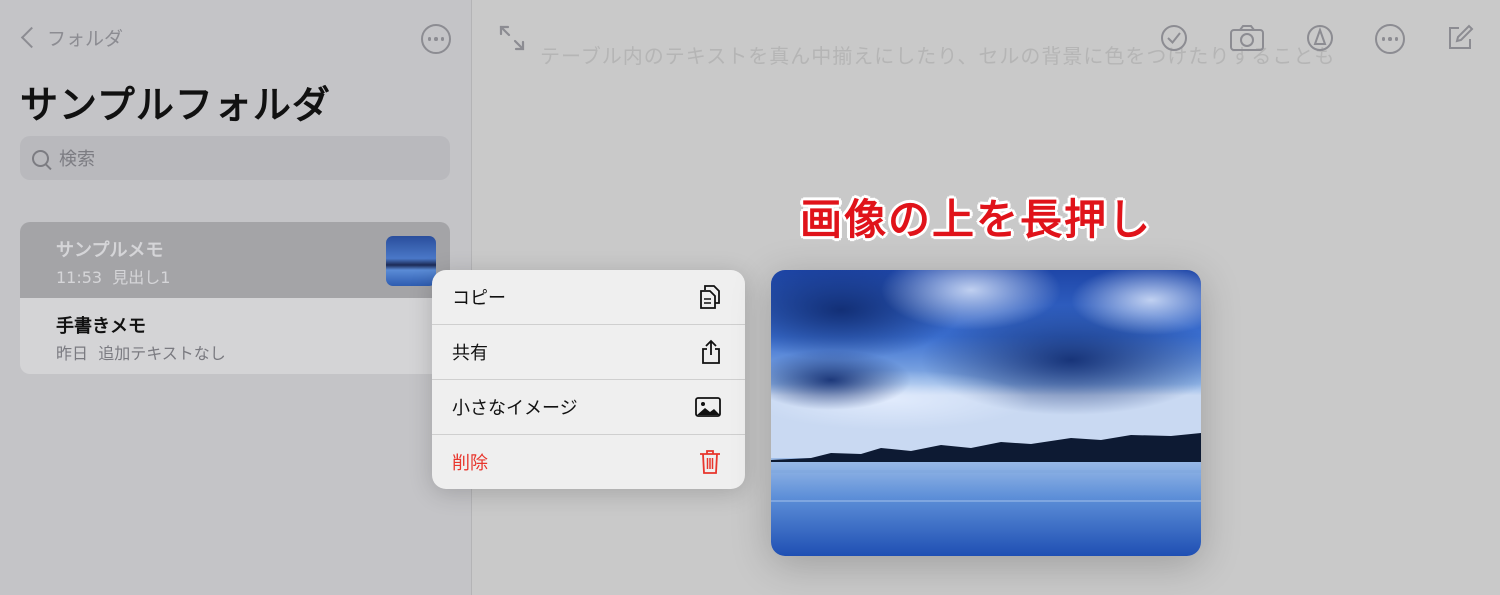  Describe the element at coordinates (85, 39) in the screenshot. I see `back-label: フォルダ` at that location.